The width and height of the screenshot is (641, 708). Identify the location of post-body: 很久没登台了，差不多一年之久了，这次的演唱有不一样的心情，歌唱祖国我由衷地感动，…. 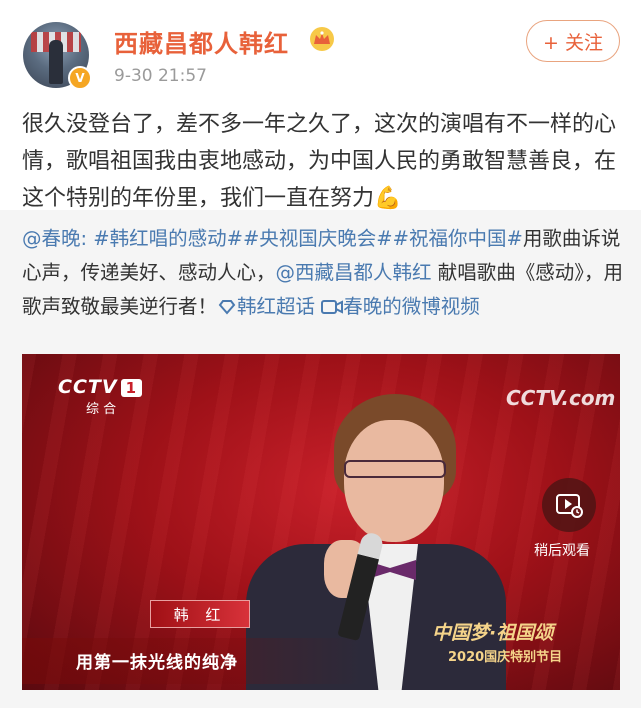
(319, 161).